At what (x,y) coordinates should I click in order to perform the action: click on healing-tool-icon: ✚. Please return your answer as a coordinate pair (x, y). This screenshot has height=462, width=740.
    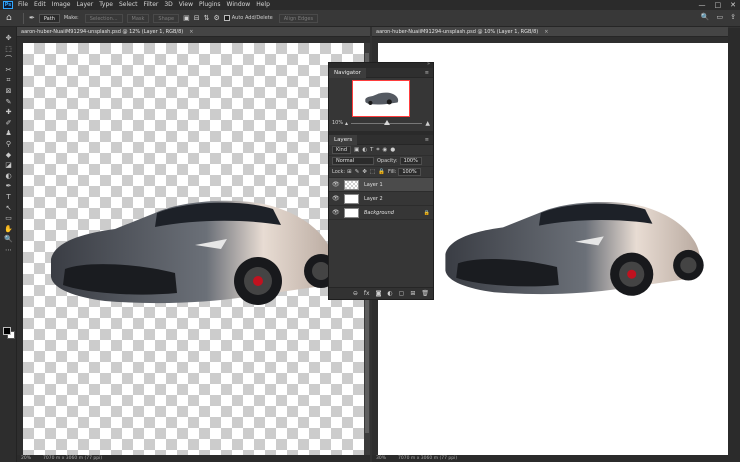
    Looking at the image, I should click on (8, 112).